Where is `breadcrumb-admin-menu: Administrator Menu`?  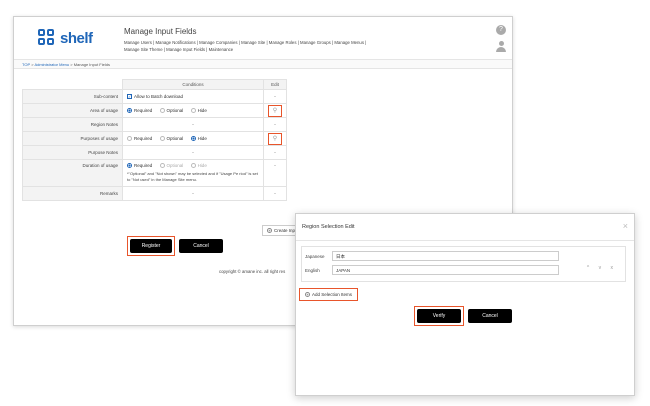 breadcrumb-admin-menu: Administrator Menu is located at coordinates (51, 64).